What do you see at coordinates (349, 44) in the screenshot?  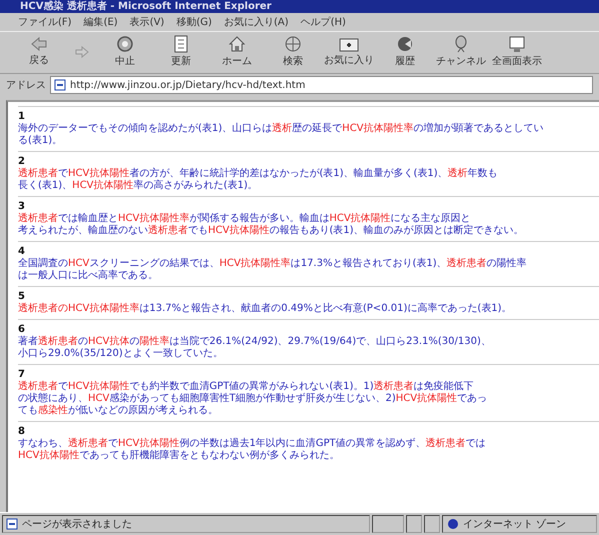 I see `folder-icon` at bounding box center [349, 44].